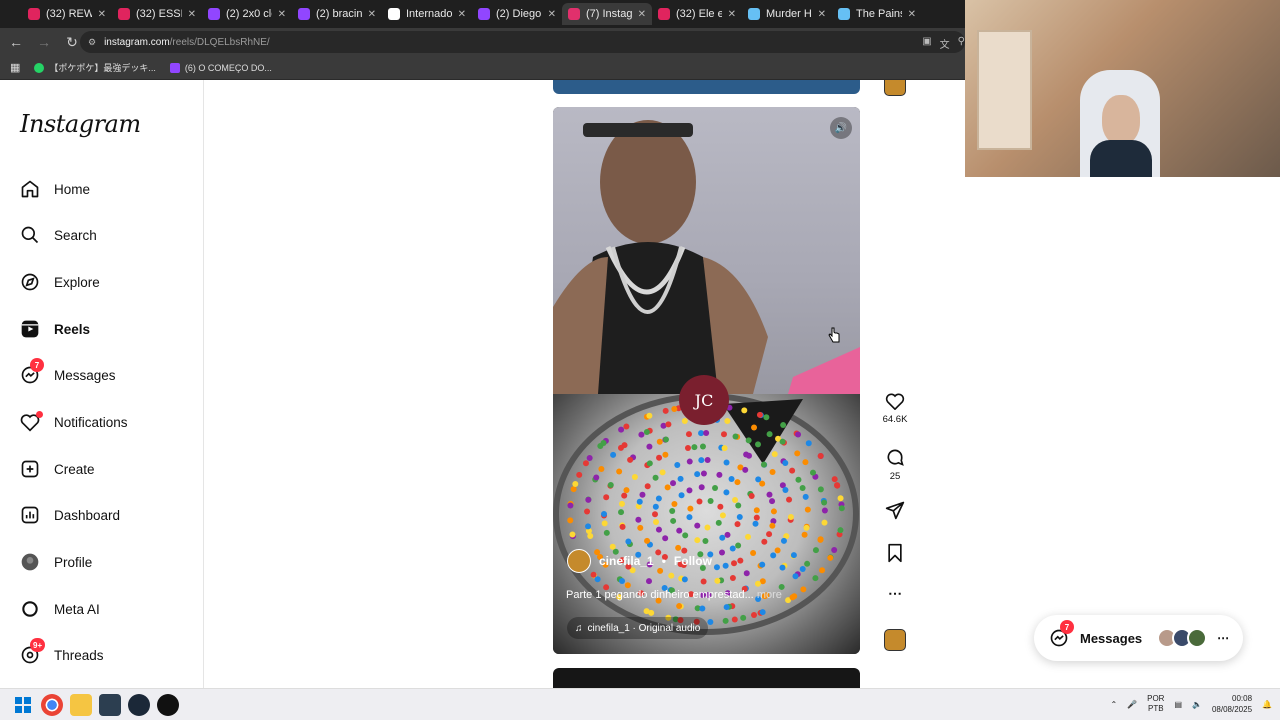  What do you see at coordinates (72, 189) in the screenshot?
I see `sidebar-item-label: Home` at bounding box center [72, 189].